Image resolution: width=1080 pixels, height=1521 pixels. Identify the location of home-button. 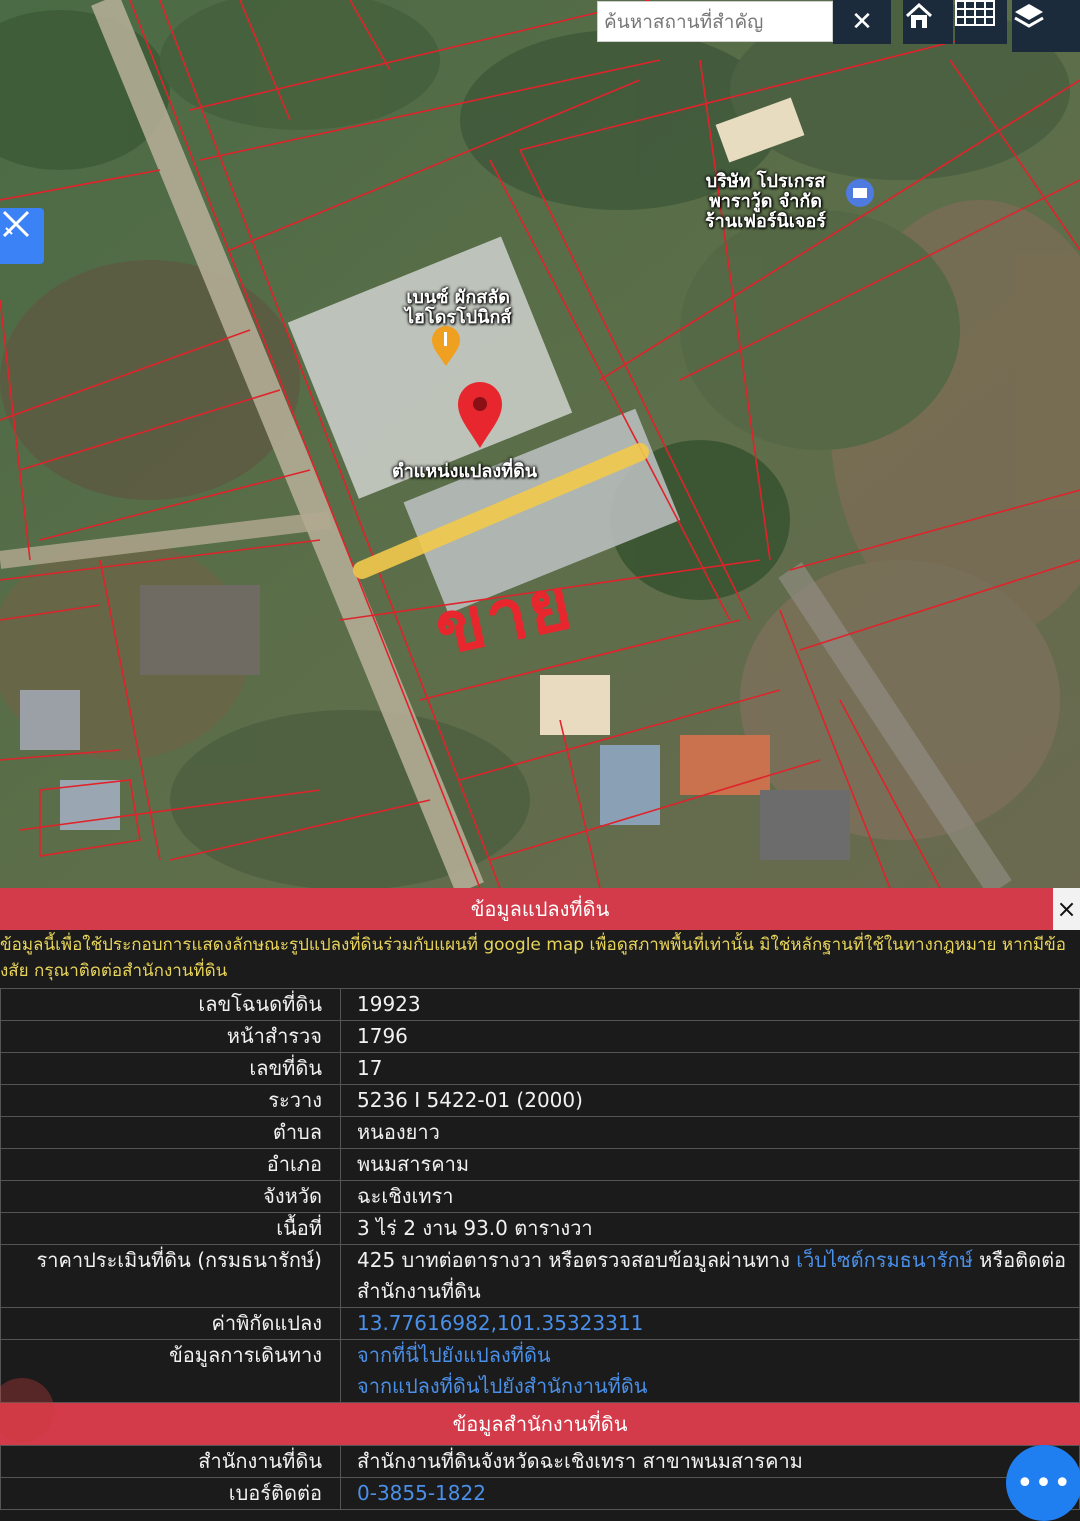
(928, 22).